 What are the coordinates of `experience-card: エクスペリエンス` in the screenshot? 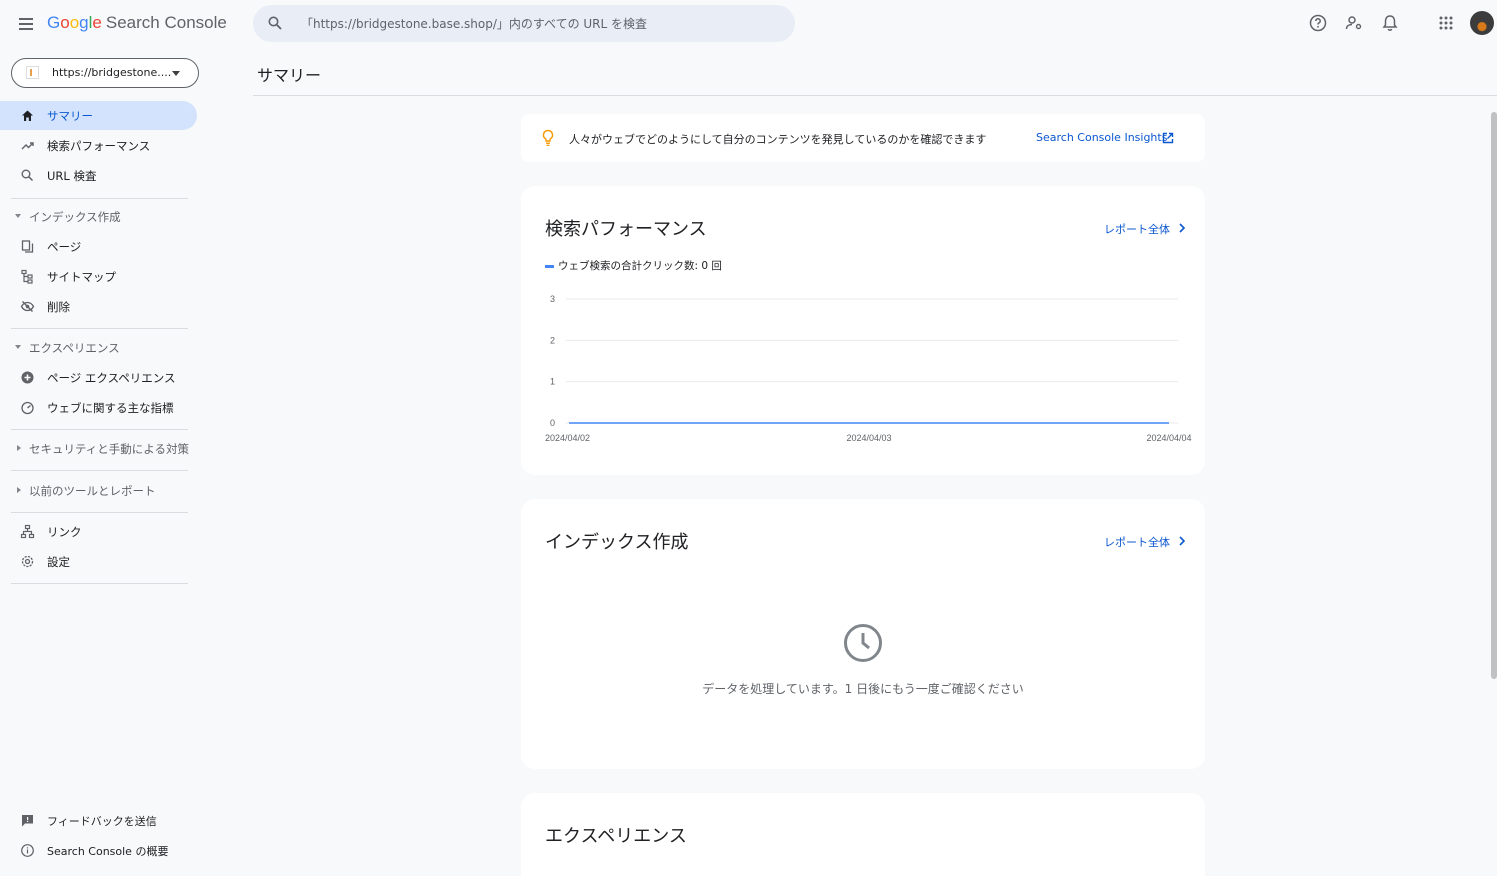 It's located at (863, 834).